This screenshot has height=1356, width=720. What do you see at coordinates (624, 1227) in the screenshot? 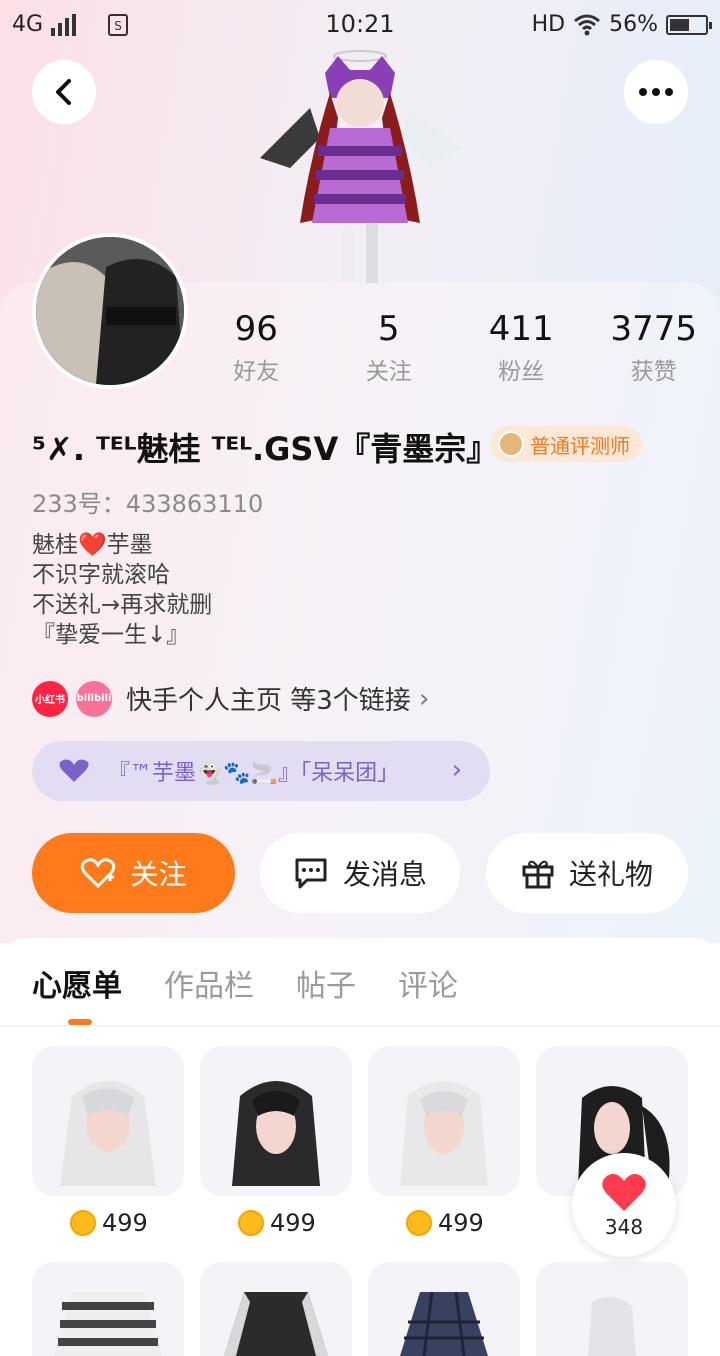
I see `like-count: 348` at bounding box center [624, 1227].